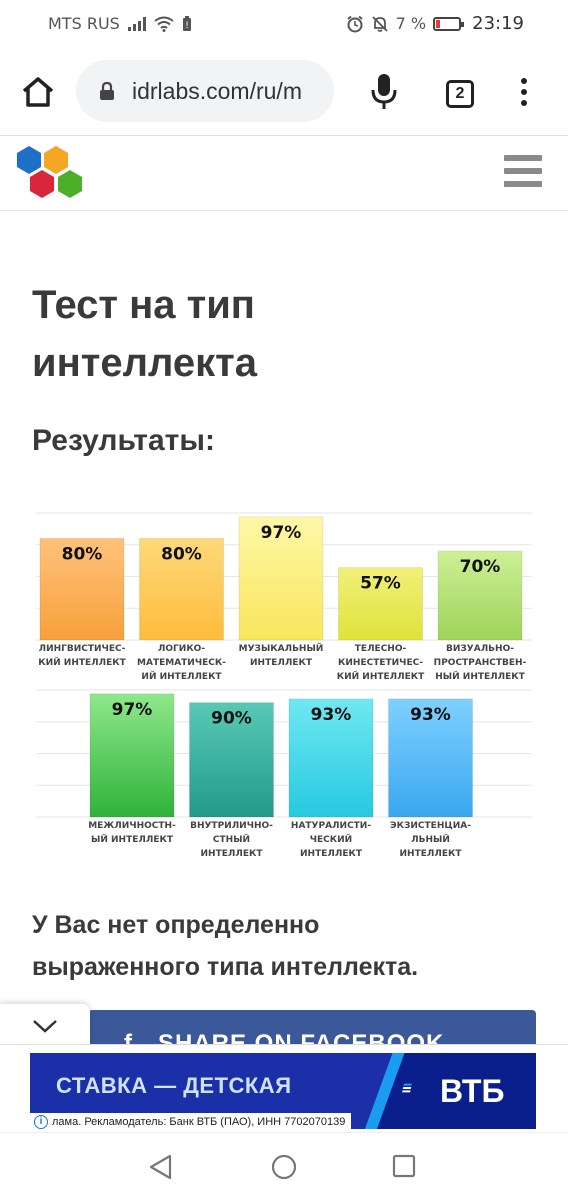 The image size is (568, 1200). Describe the element at coordinates (284, 24) in the screenshot. I see `status-bar: MTS RUS ! 7 % 23:19` at that location.